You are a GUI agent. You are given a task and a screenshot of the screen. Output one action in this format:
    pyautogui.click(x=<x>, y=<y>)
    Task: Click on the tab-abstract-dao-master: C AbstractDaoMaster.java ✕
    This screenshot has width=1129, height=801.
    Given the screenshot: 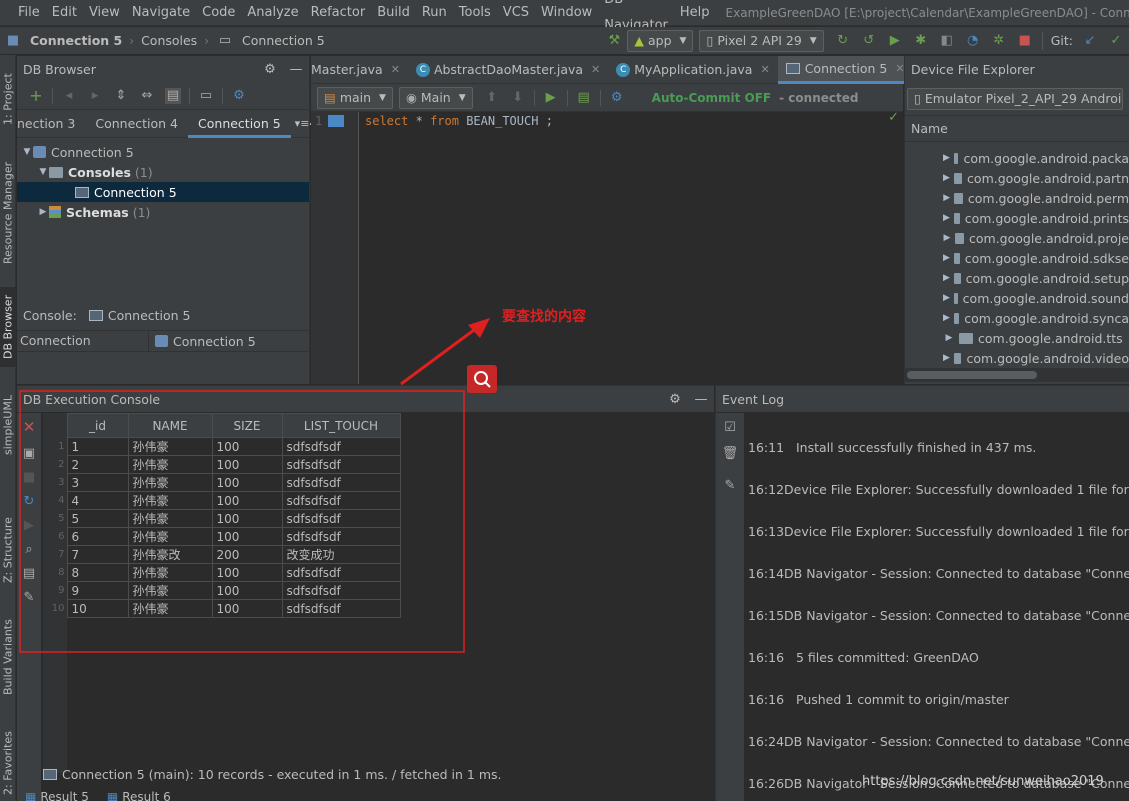 What is the action you would take?
    pyautogui.click(x=508, y=70)
    